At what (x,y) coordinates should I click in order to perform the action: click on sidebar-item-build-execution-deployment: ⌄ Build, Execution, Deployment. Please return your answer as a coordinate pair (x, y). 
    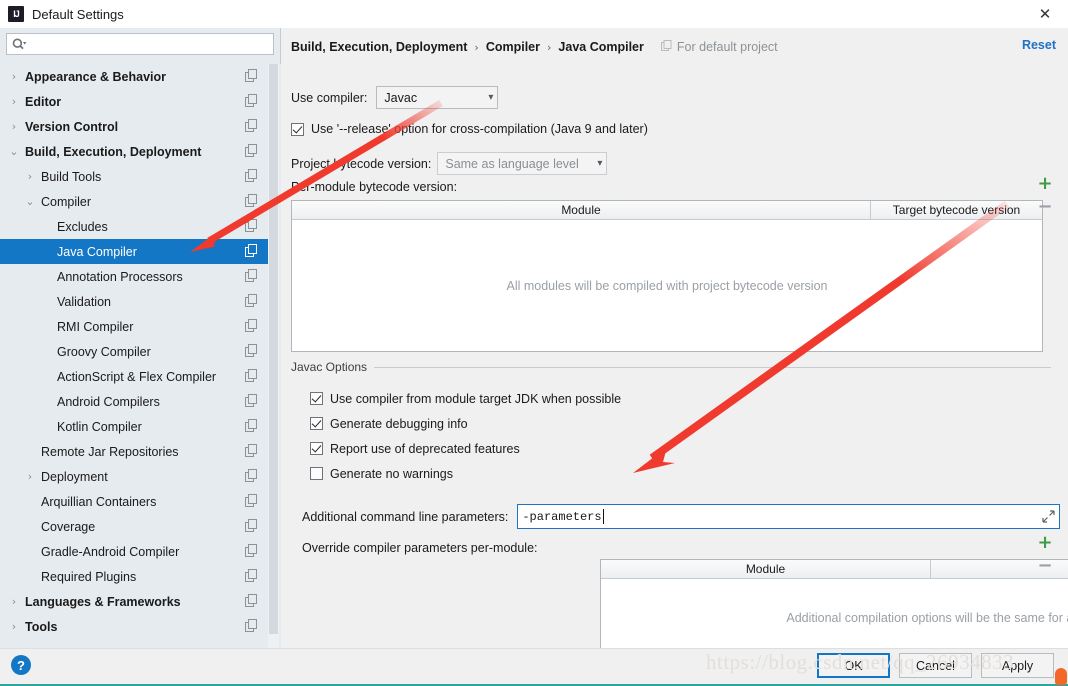
    Looking at the image, I should click on (134, 151).